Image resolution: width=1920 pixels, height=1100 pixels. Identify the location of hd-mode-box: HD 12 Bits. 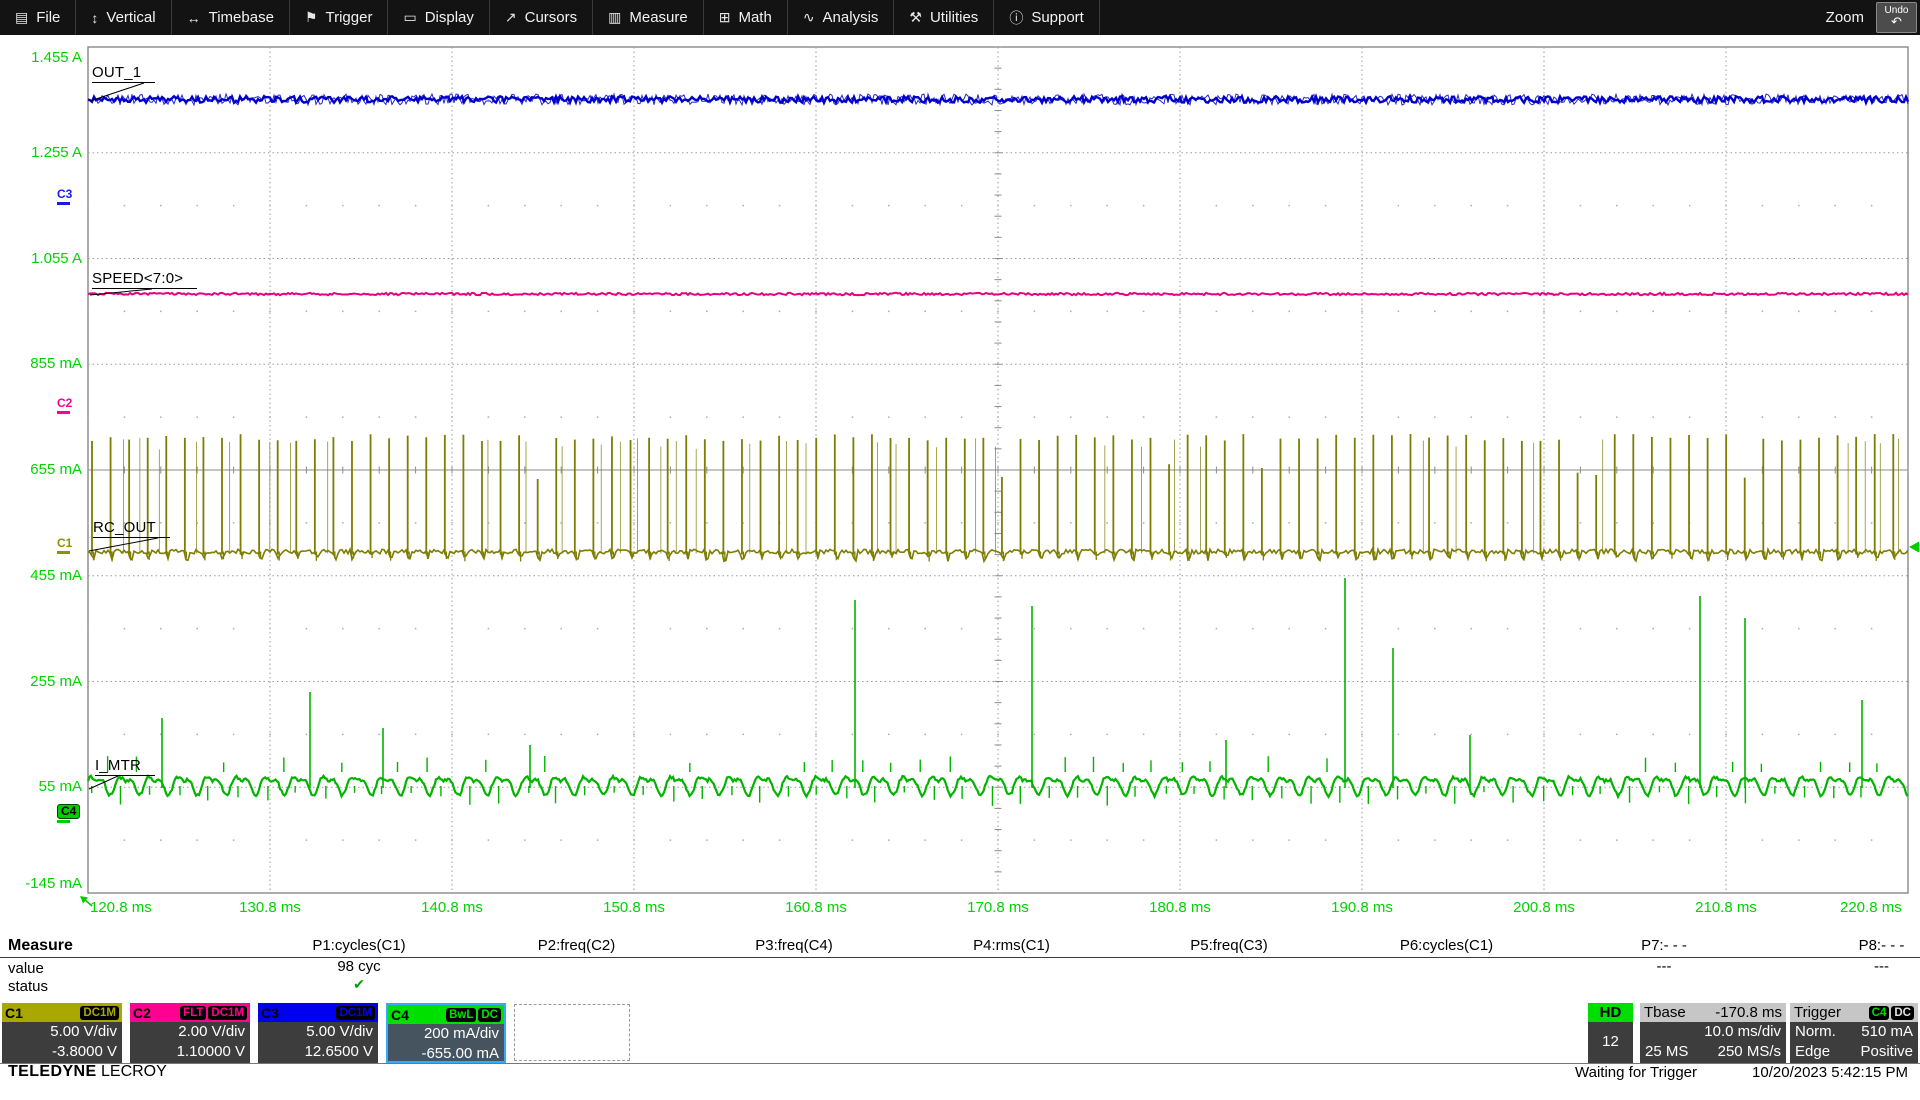
(1610, 1033).